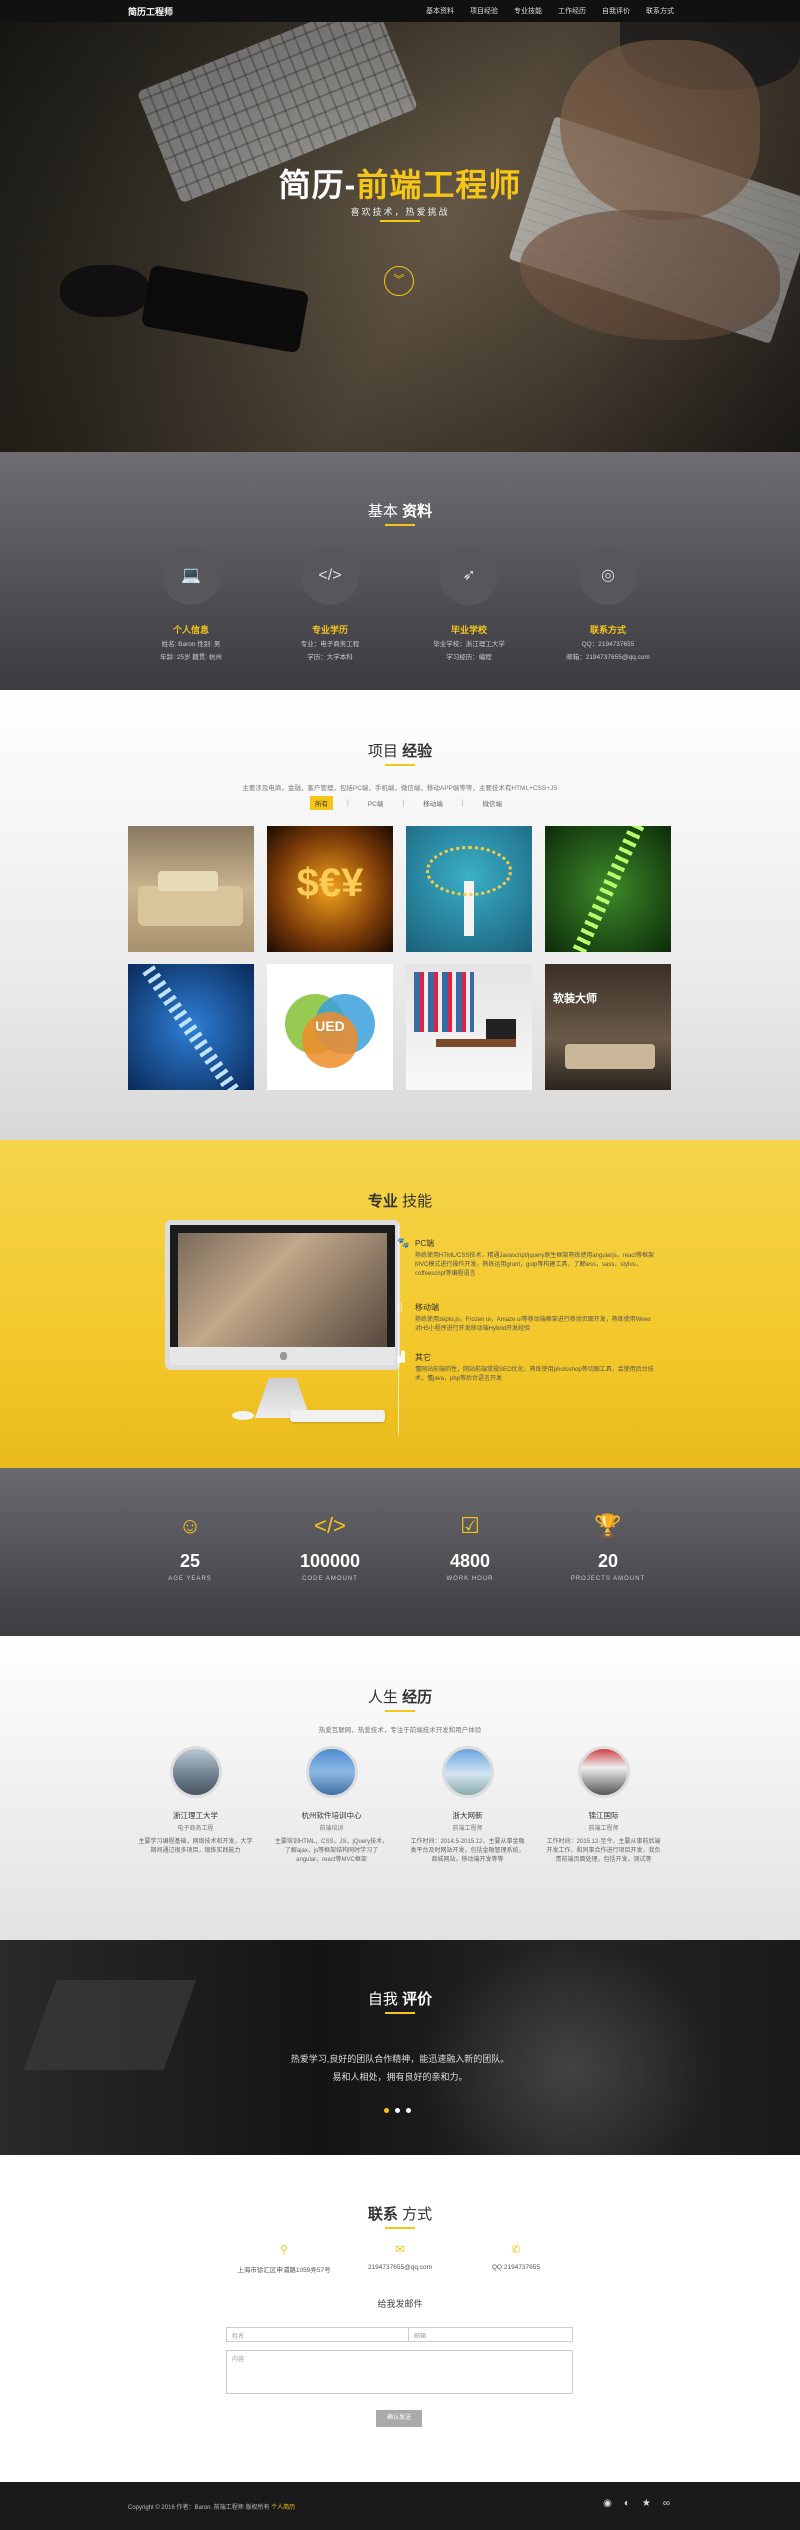 This screenshot has width=800, height=2530. Describe the element at coordinates (330, 1027) in the screenshot. I see `project-thumb: UED` at that location.